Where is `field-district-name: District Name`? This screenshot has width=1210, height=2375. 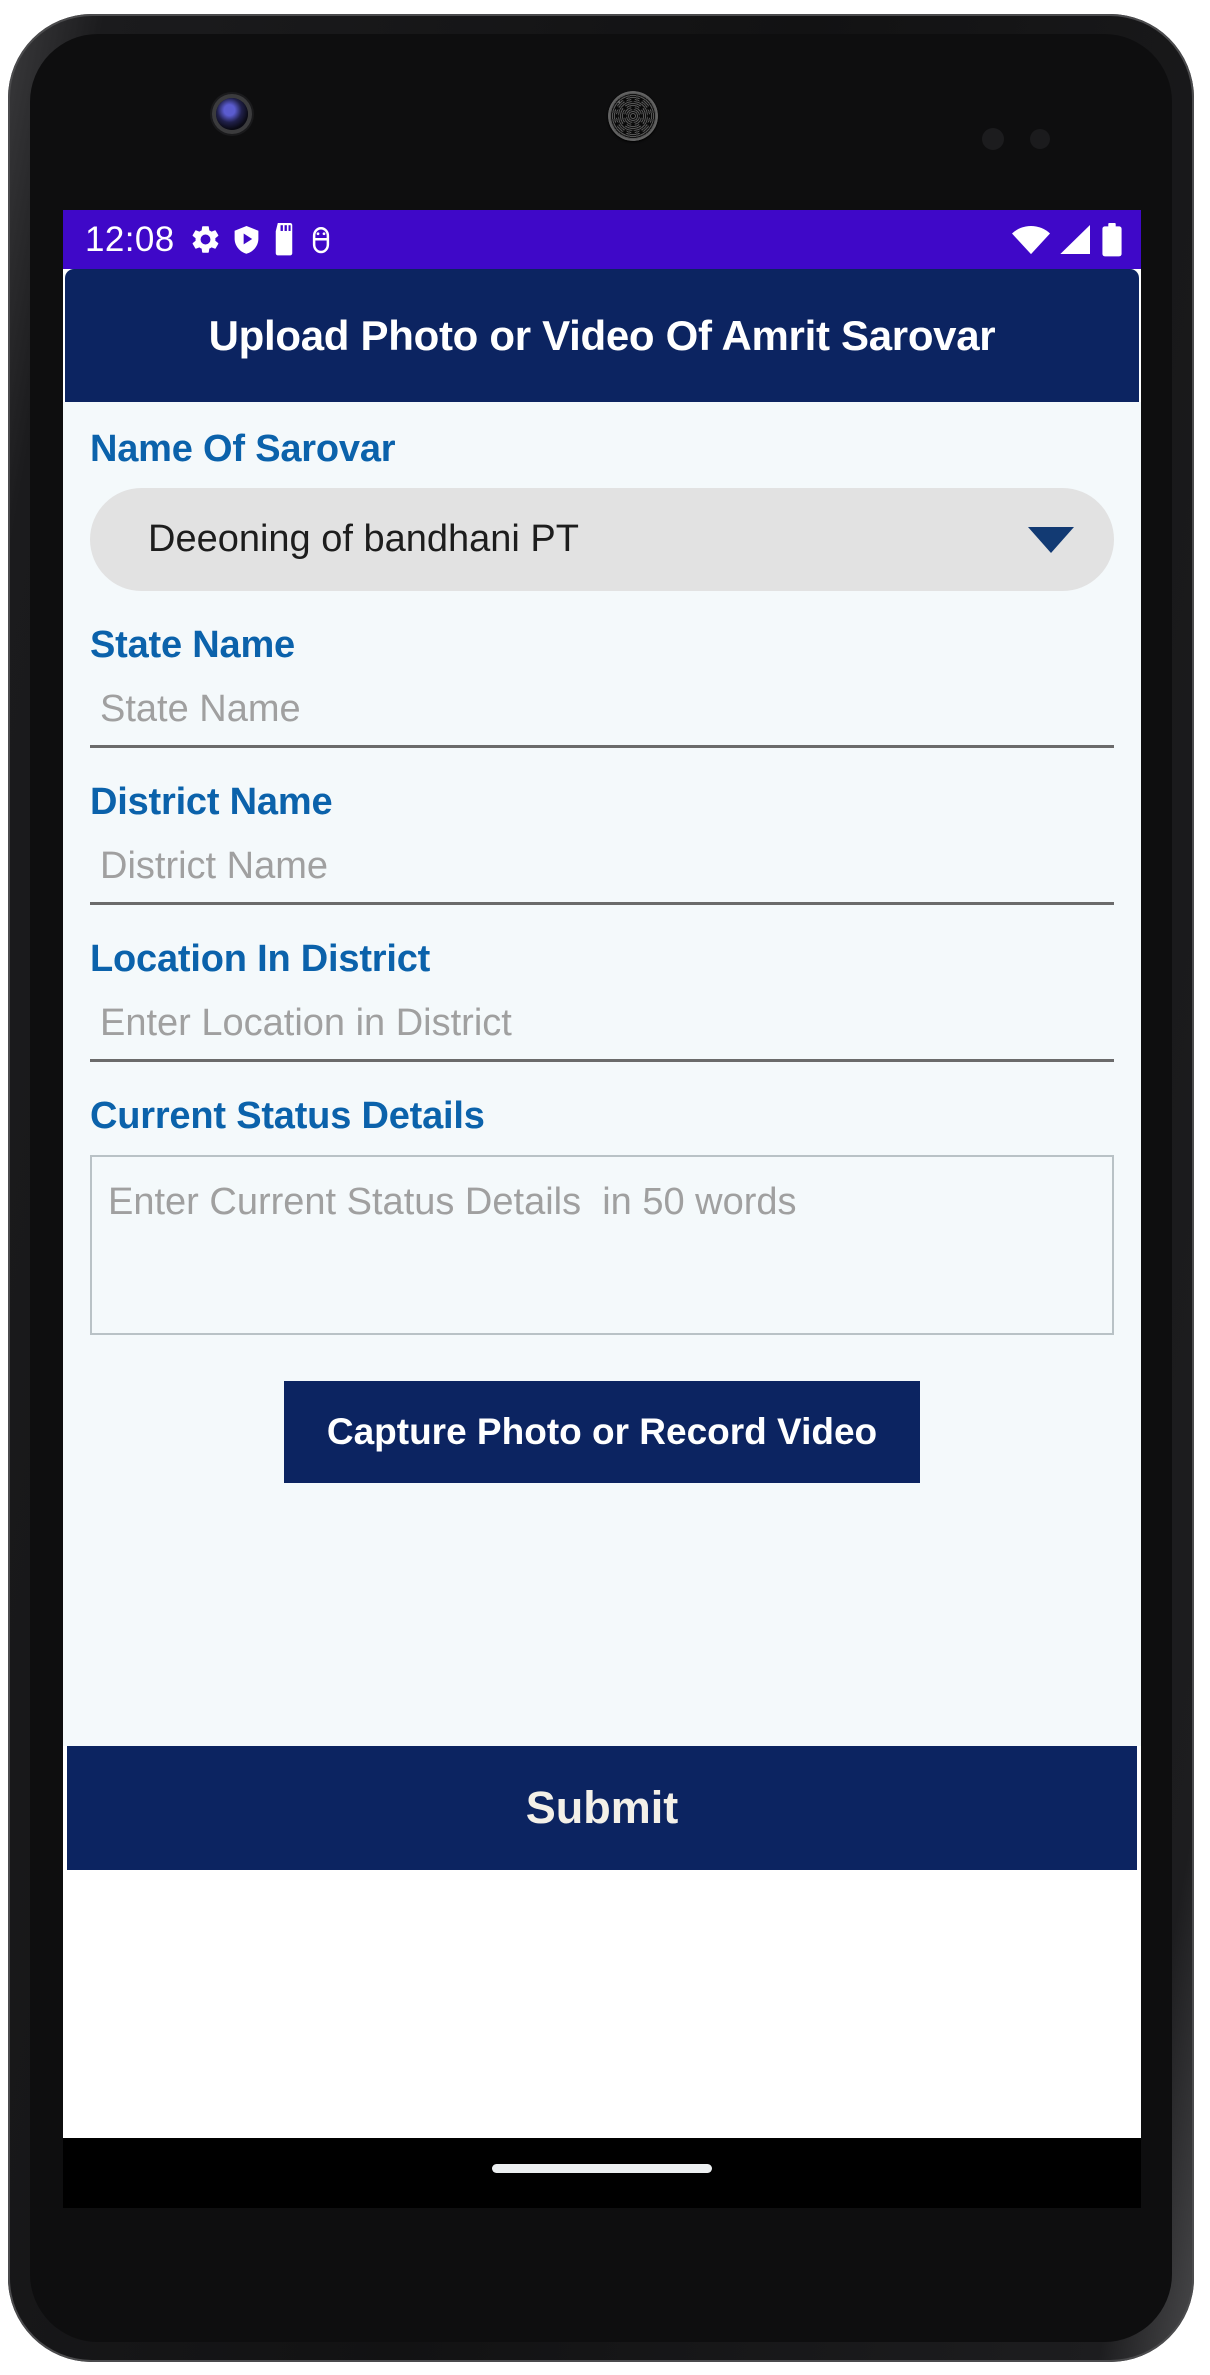 field-district-name: District Name is located at coordinates (602, 843).